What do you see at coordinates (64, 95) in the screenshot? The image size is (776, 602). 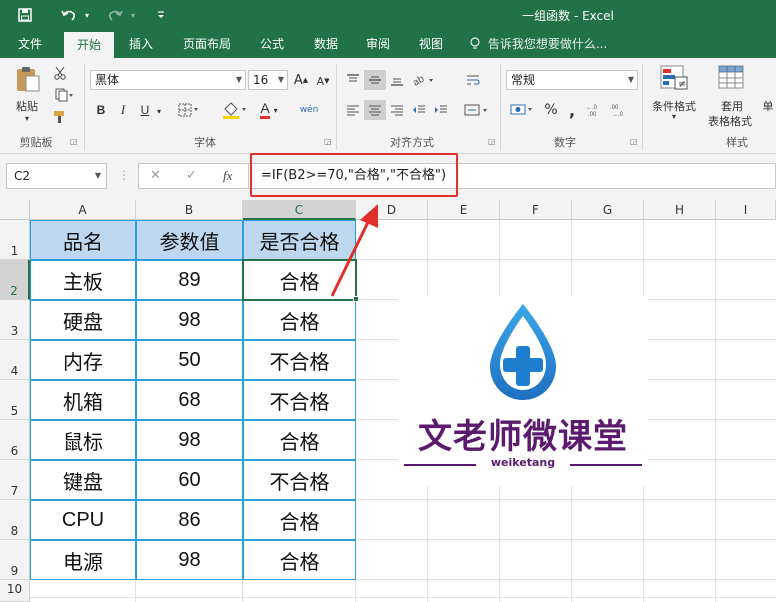 I see `copy-icon` at bounding box center [64, 95].